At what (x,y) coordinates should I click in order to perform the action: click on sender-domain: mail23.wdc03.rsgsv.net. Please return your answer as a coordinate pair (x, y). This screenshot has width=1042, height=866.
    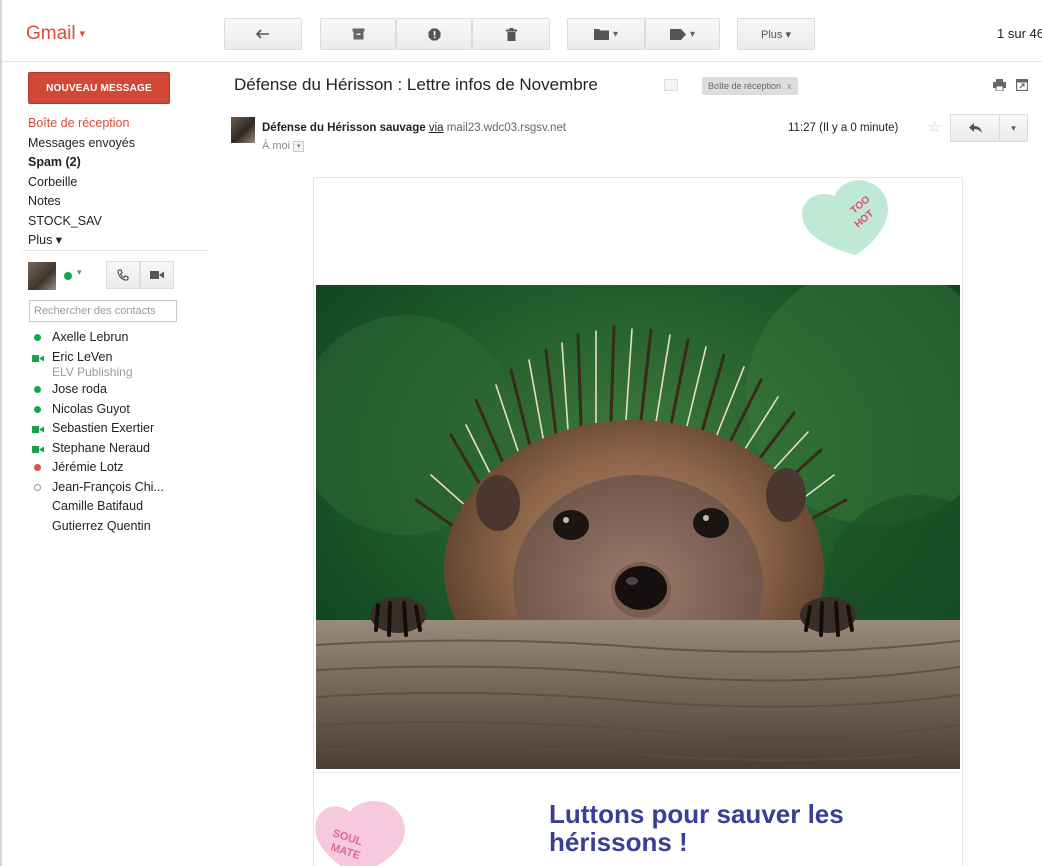
    Looking at the image, I should click on (506, 128).